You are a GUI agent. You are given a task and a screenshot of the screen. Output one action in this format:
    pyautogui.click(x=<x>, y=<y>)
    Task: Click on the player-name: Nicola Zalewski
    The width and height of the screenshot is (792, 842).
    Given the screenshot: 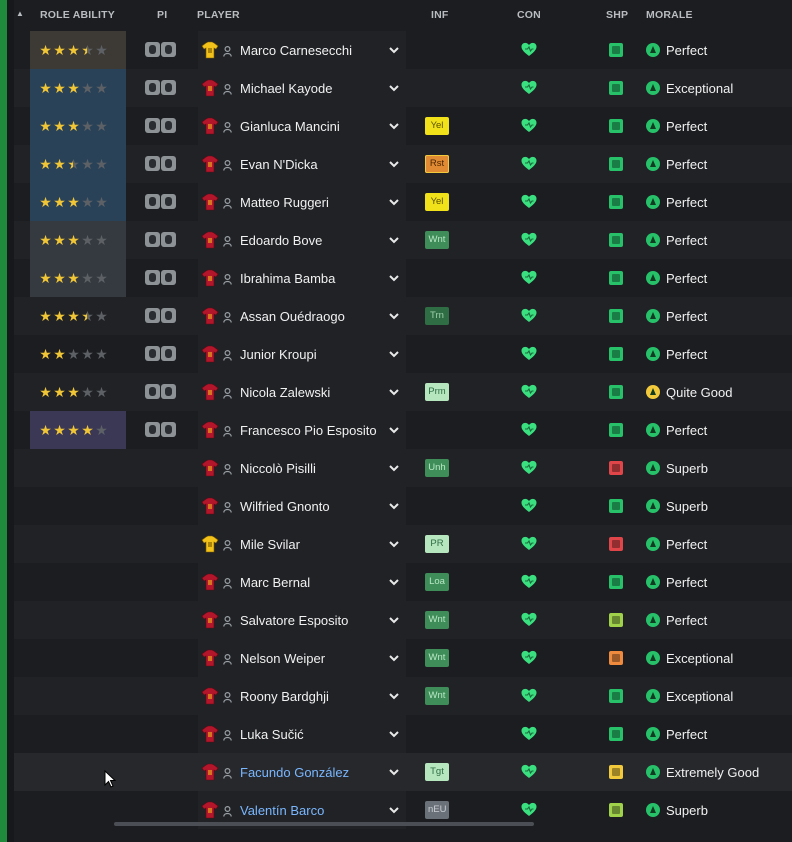 What is the action you would take?
    pyautogui.click(x=285, y=392)
    